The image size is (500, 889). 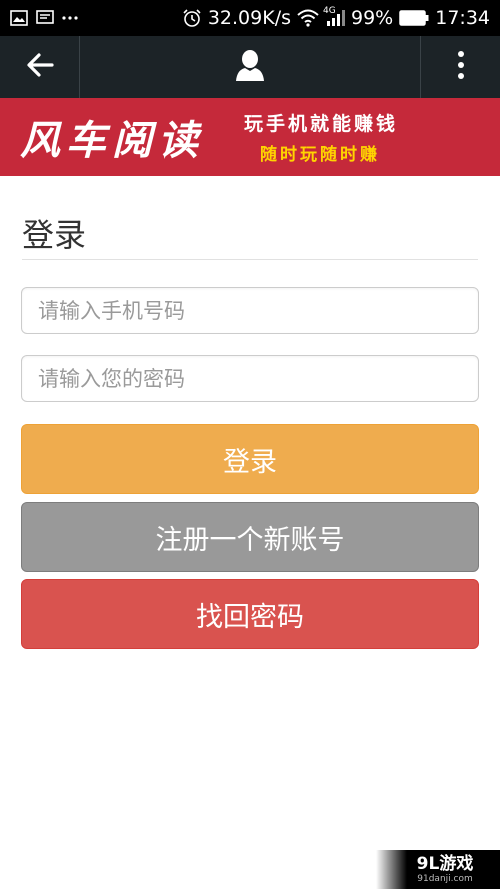 What do you see at coordinates (462, 18) in the screenshot?
I see `clock: 17:34` at bounding box center [462, 18].